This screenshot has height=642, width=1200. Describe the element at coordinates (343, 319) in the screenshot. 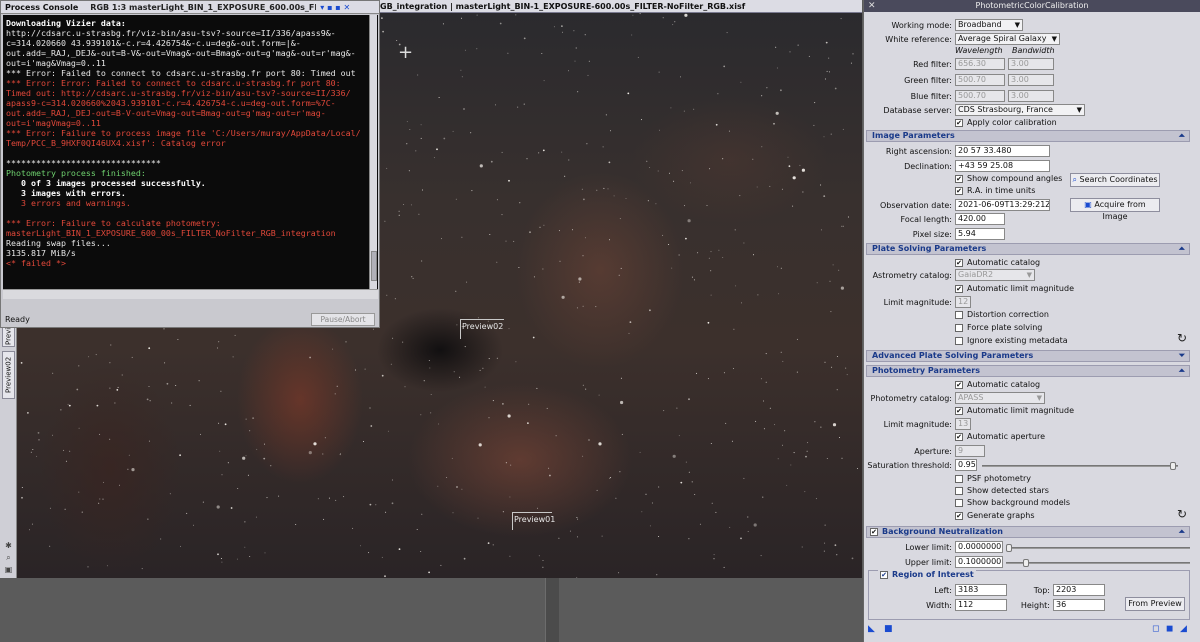

I see `pause-abort-button: Pause/Abort` at that location.